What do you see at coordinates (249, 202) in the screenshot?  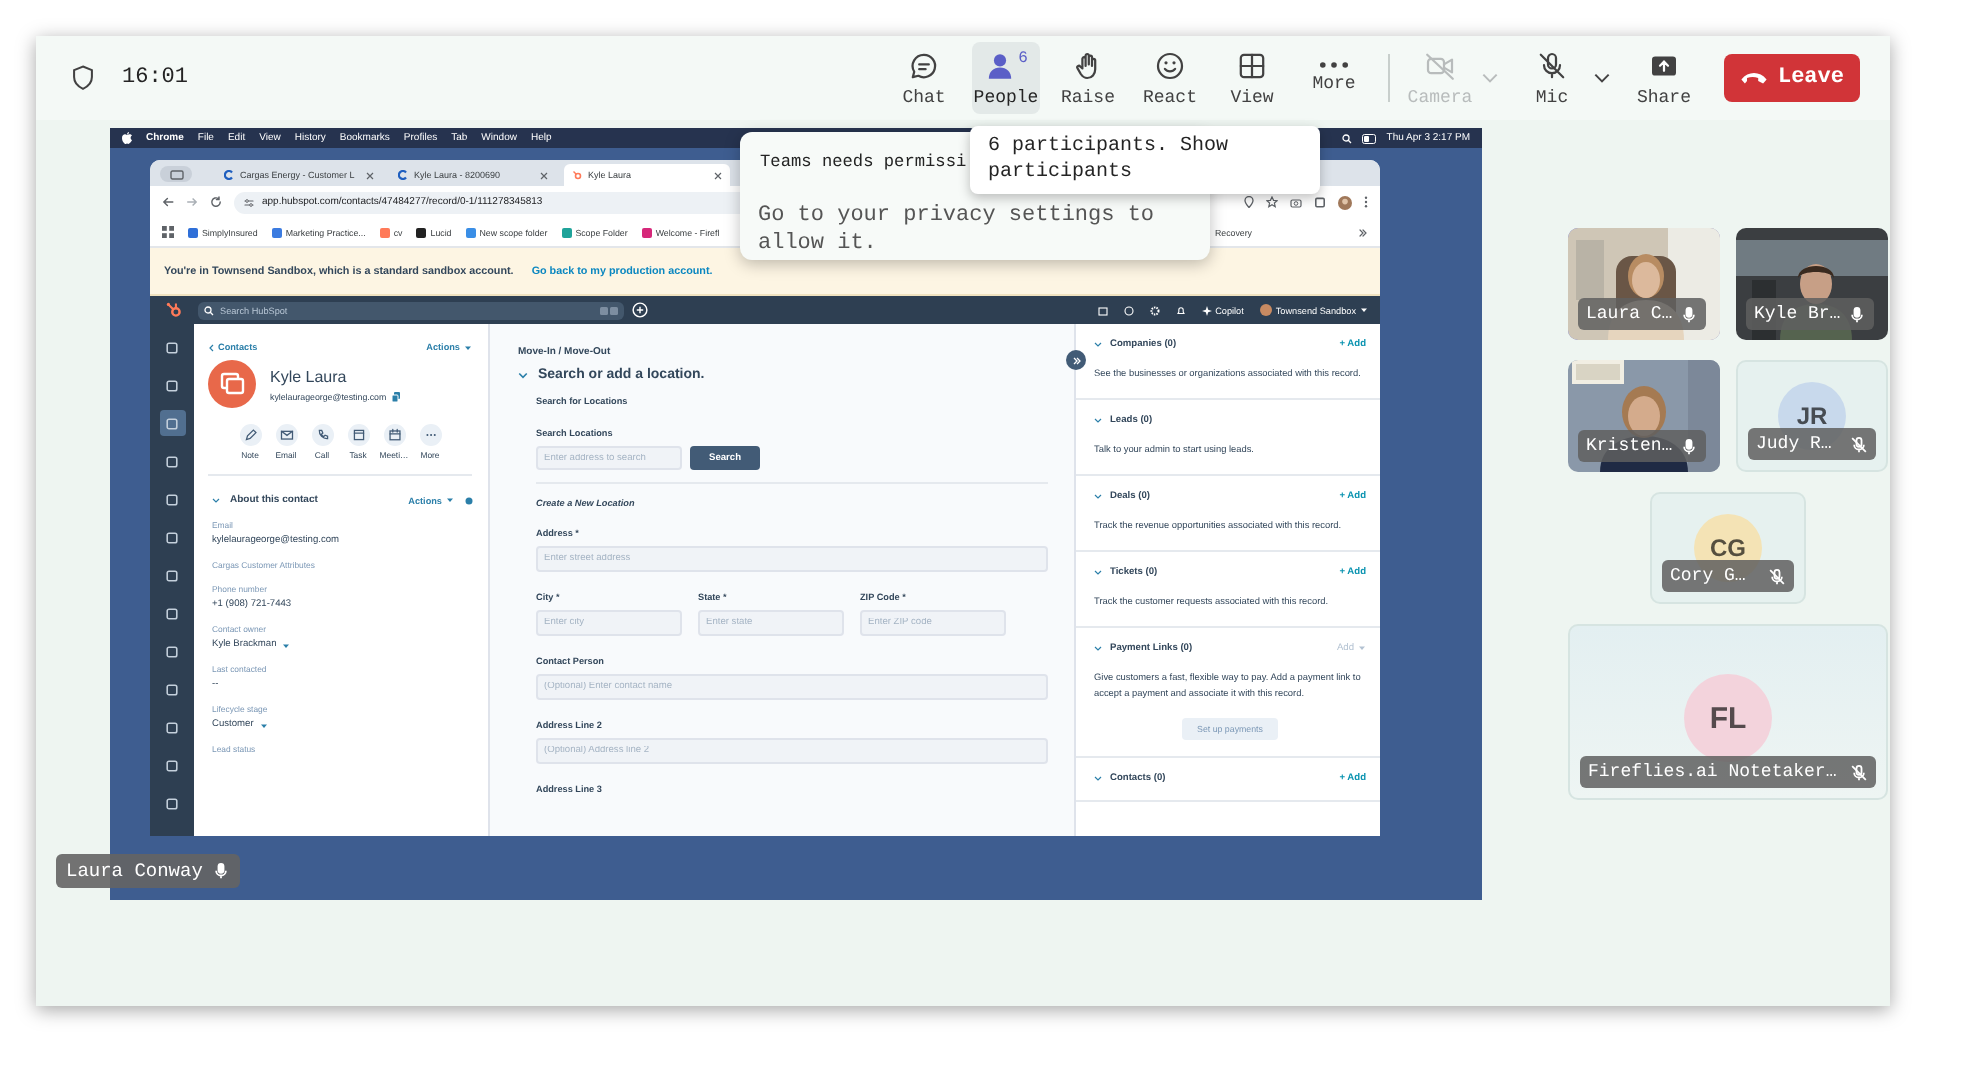 I see `site-info-icon` at bounding box center [249, 202].